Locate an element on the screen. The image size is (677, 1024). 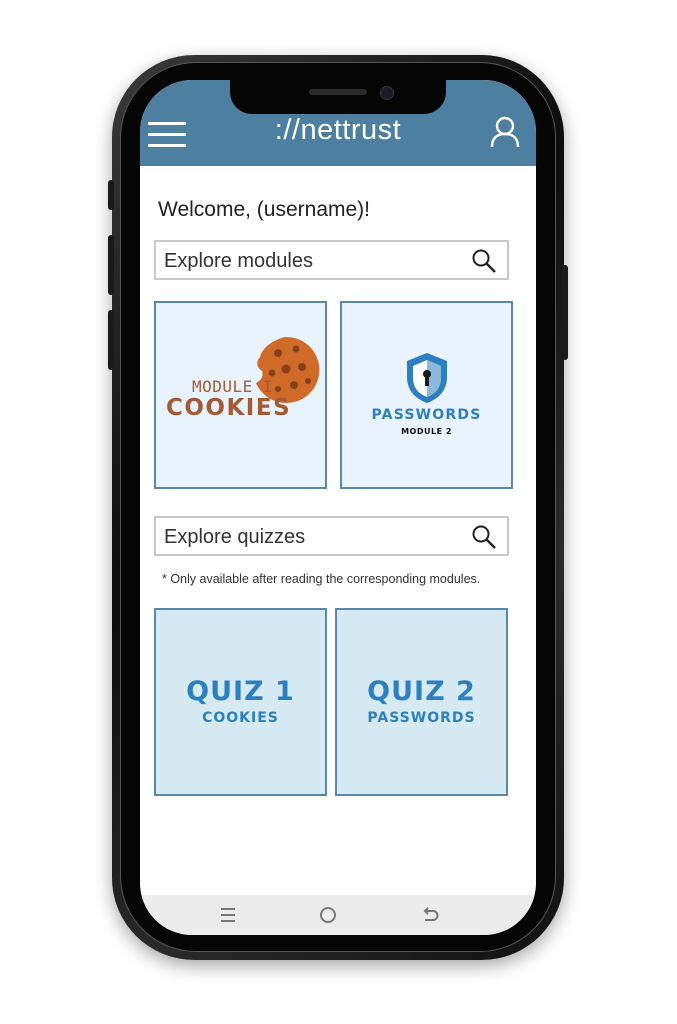
shield-keyhole-icon is located at coordinates (427, 378).